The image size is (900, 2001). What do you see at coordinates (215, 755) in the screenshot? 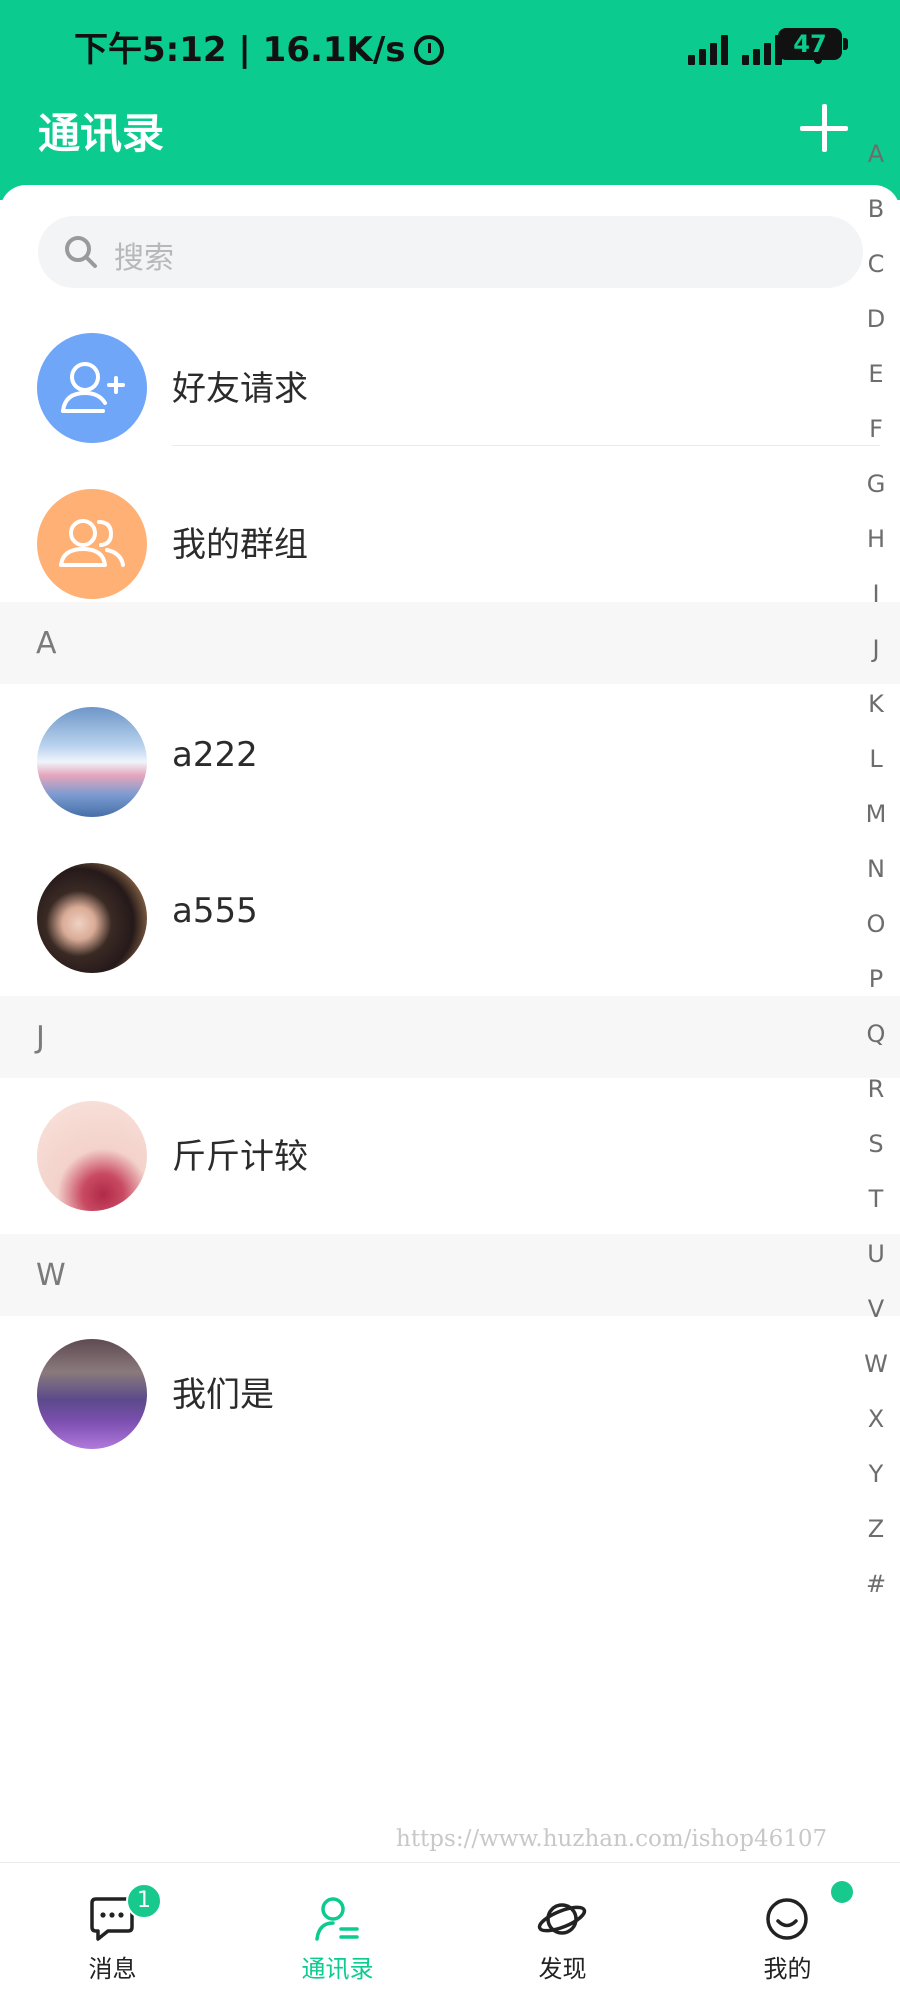
I see `contact-name: a222` at bounding box center [215, 755].